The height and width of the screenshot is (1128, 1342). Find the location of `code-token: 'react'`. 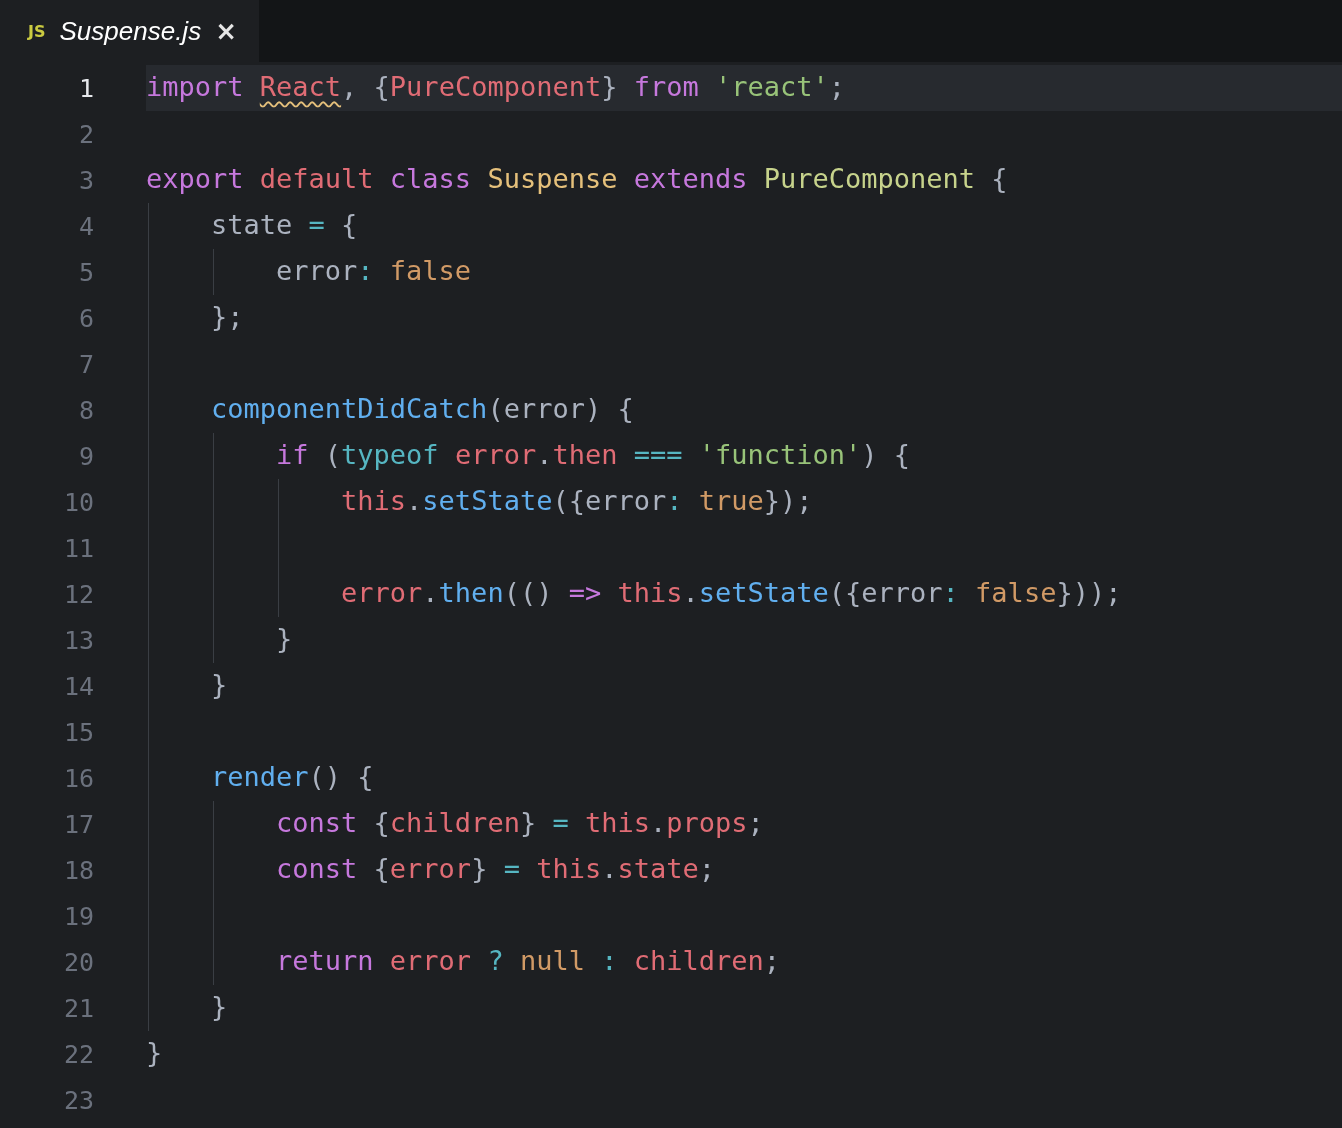

code-token: 'react' is located at coordinates (772, 86).